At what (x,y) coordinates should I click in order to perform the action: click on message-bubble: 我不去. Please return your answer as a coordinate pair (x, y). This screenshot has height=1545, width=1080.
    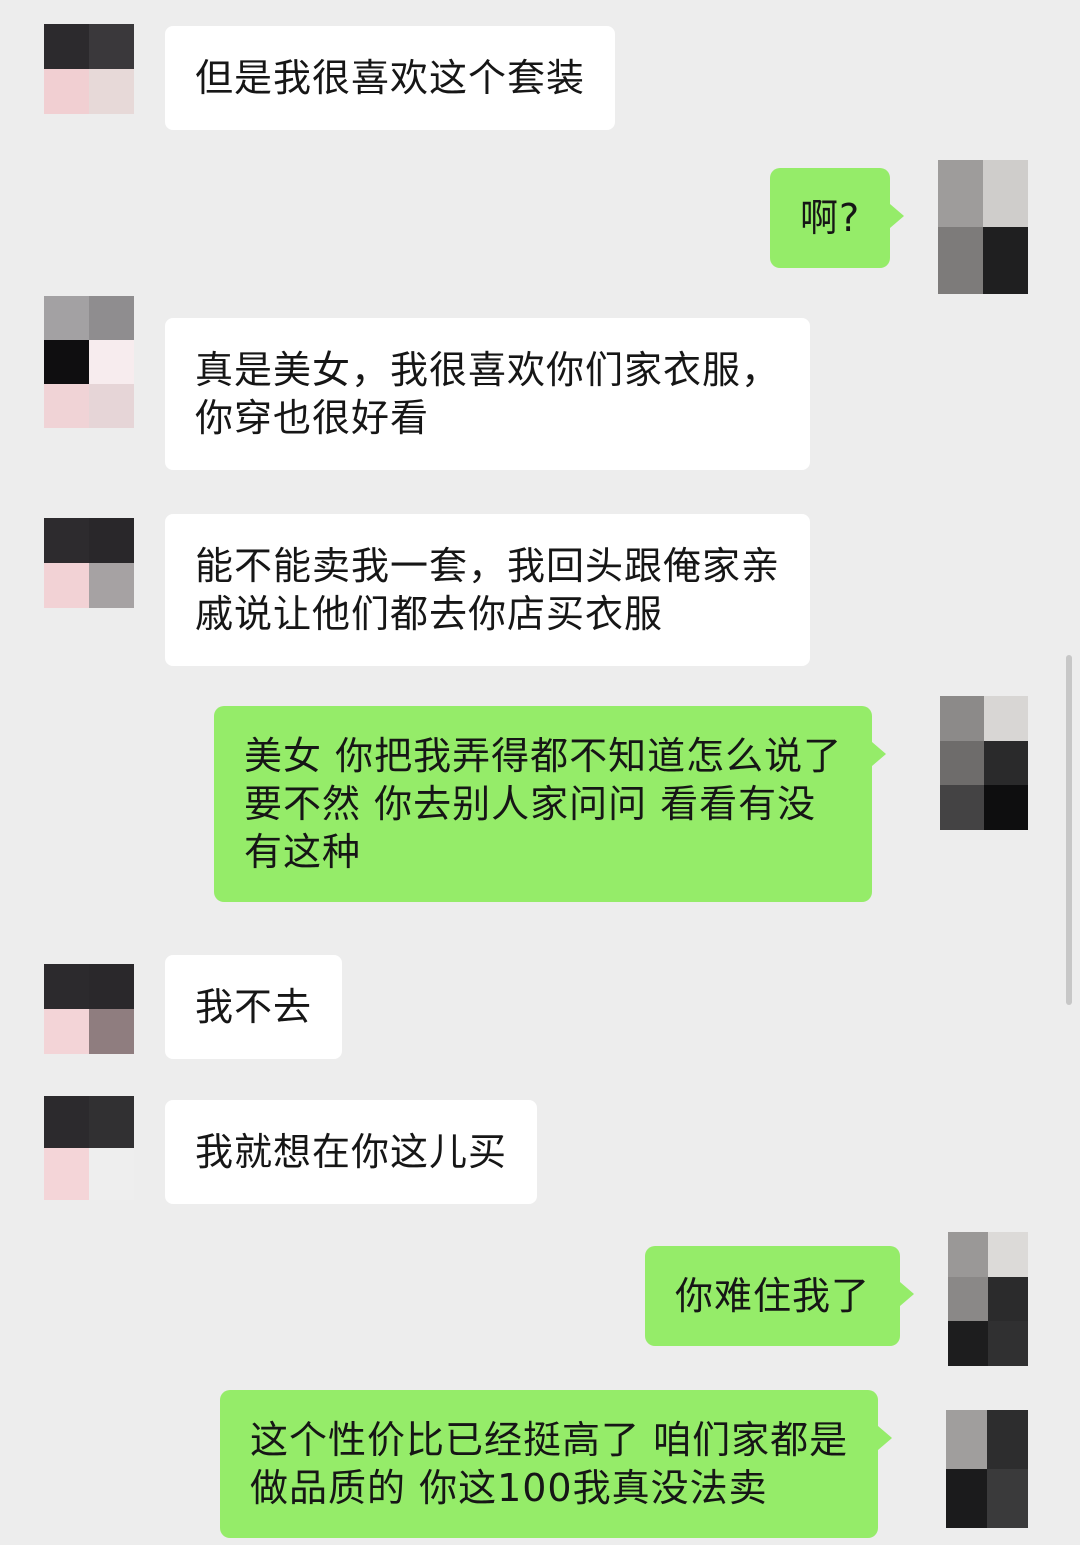
    Looking at the image, I should click on (254, 1007).